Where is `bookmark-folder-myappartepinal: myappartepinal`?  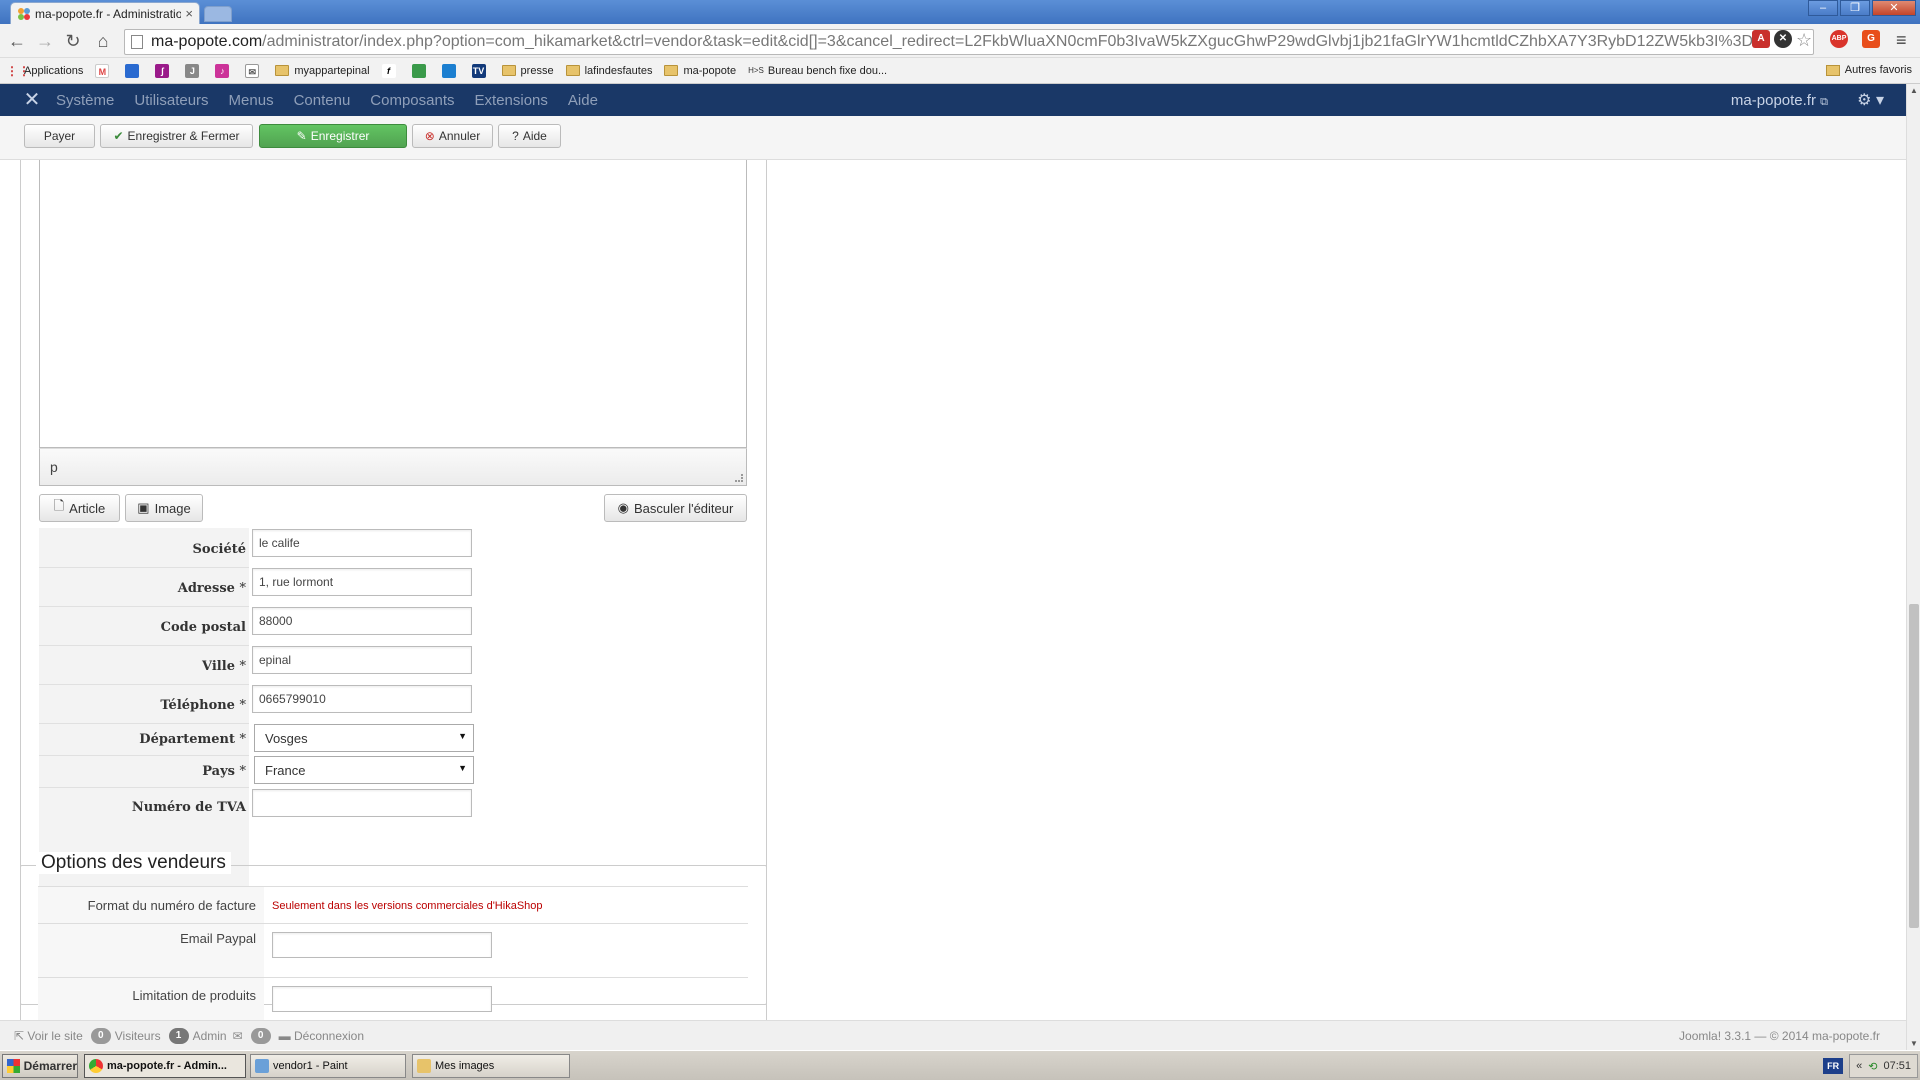 bookmark-folder-myappartepinal: myappartepinal is located at coordinates (322, 71).